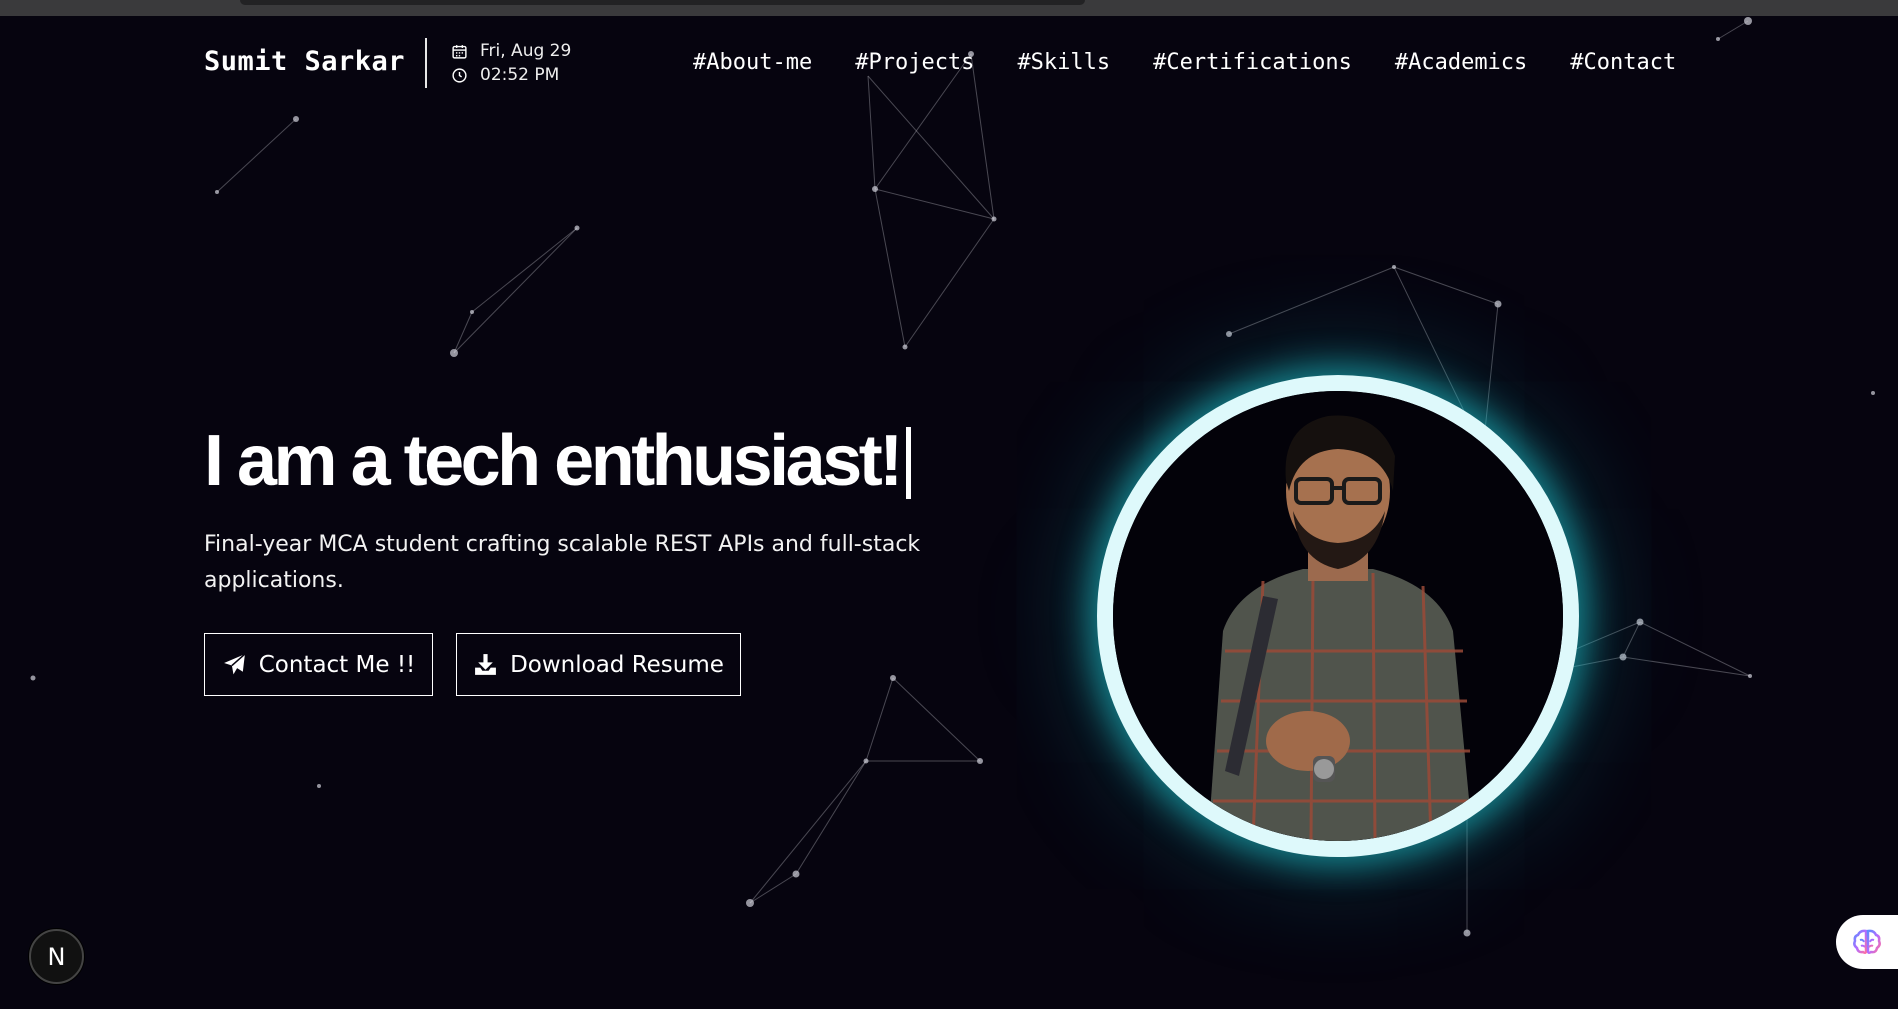  Describe the element at coordinates (553, 461) in the screenshot. I see `hero-headline-text: I am a tech enthusiast!` at that location.